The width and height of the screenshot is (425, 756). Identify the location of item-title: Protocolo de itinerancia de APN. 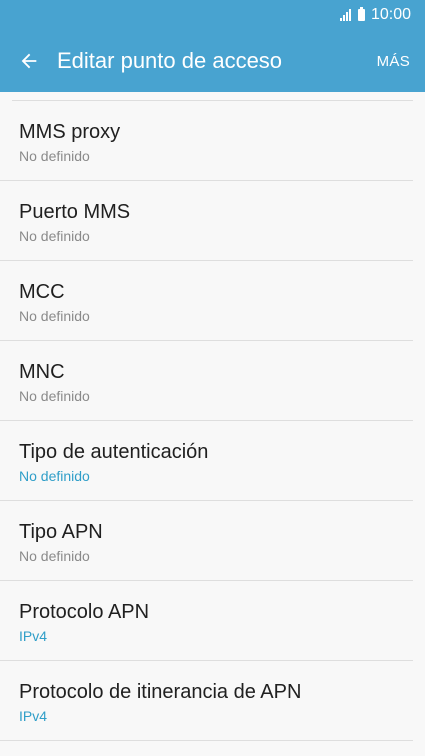
(160, 692).